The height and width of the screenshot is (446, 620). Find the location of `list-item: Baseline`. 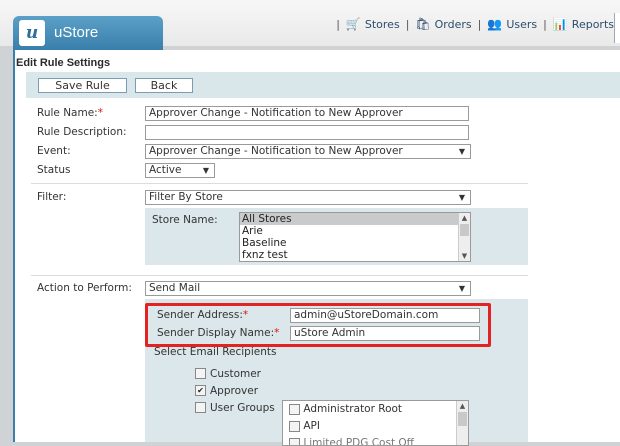

list-item: Baseline is located at coordinates (355, 243).